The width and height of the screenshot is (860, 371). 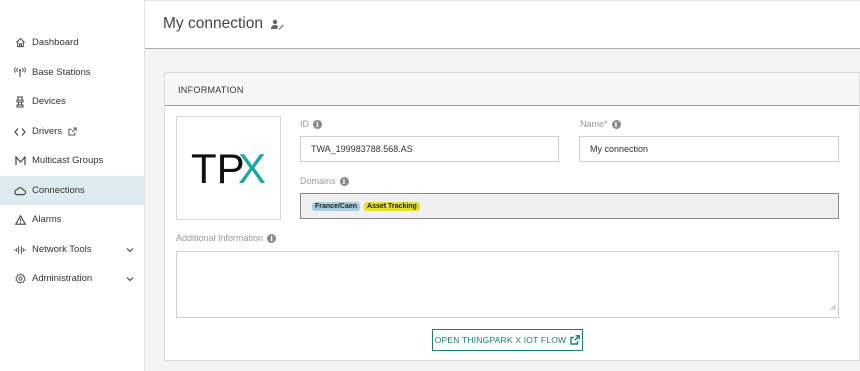 I want to click on domains-field: France/Caen Asset Tracking, so click(x=569, y=206).